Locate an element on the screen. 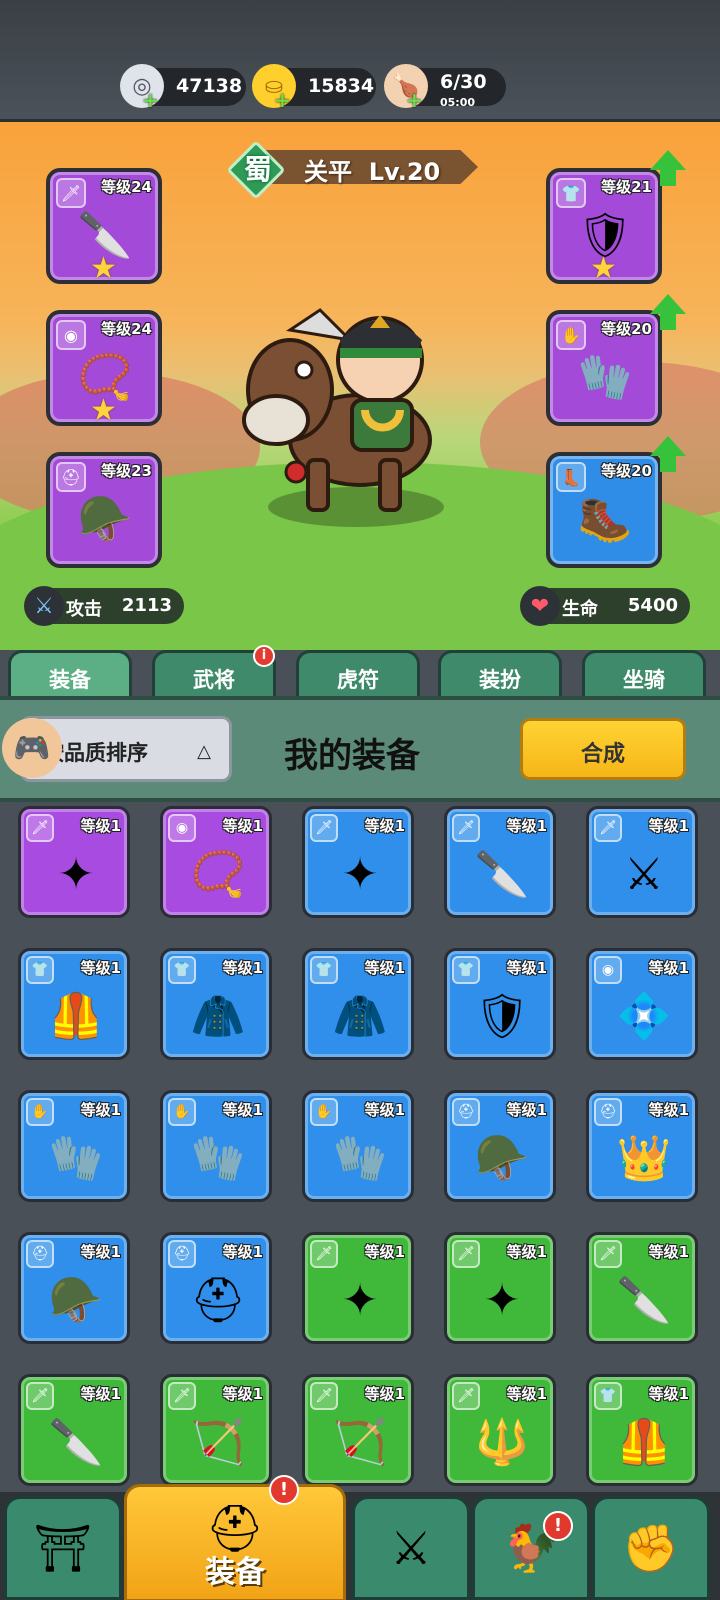 This screenshot has width=720, height=1600. tab-mount: 坐骑 is located at coordinates (644, 675).